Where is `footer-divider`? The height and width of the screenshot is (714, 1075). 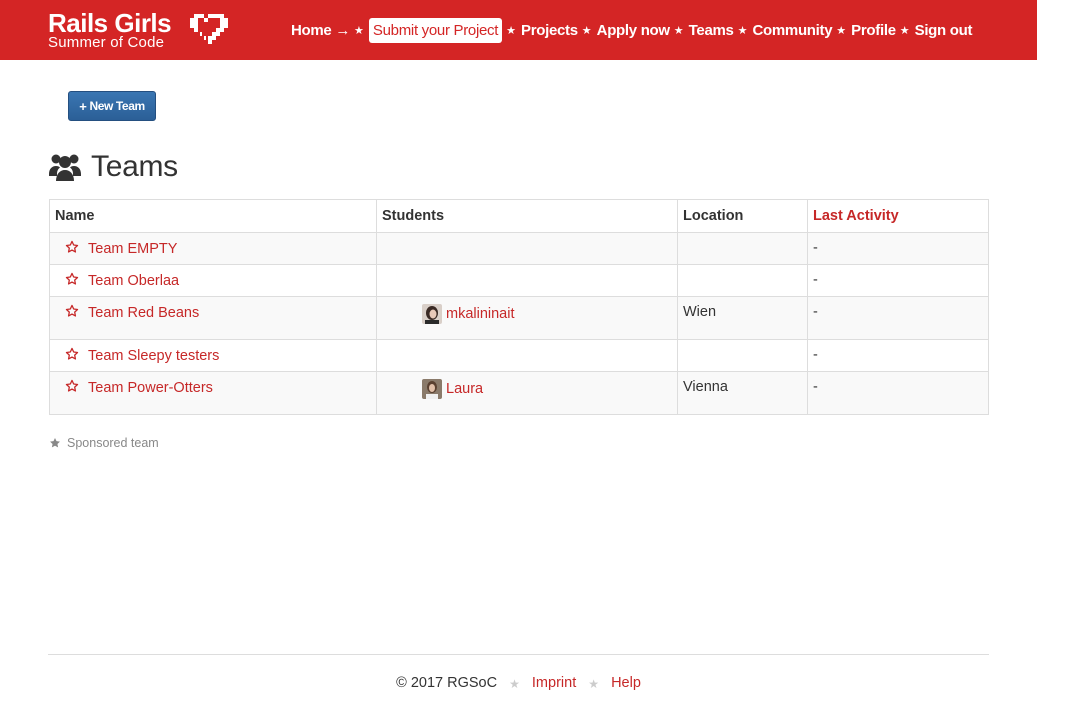
footer-divider is located at coordinates (518, 654).